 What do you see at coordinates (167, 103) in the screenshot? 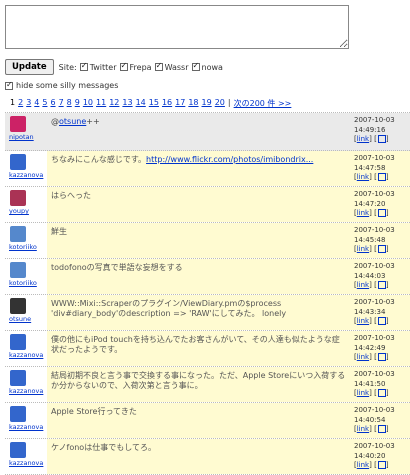
I see `pager-link: 16` at bounding box center [167, 103].